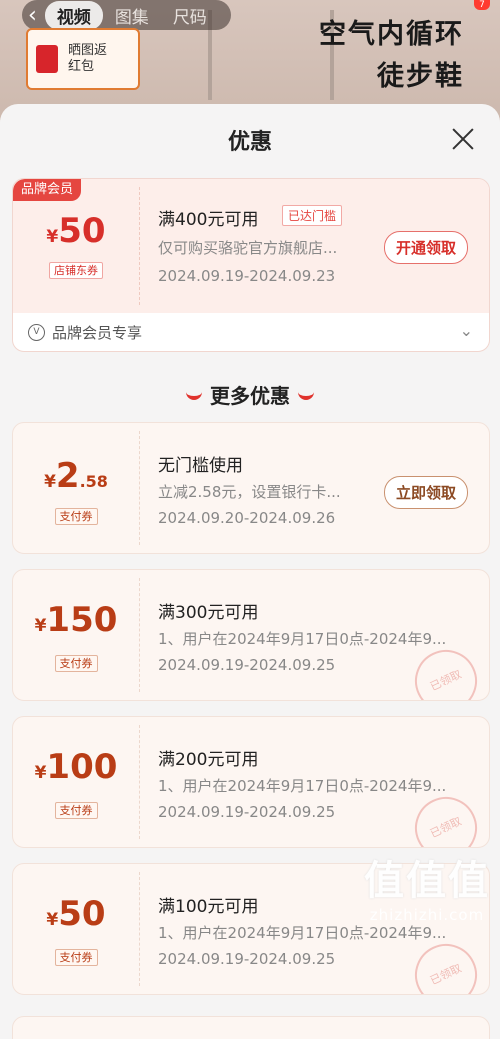 This screenshot has width=500, height=1039. What do you see at coordinates (427, 881) in the screenshot?
I see `watermark-logo: 值值值` at bounding box center [427, 881].